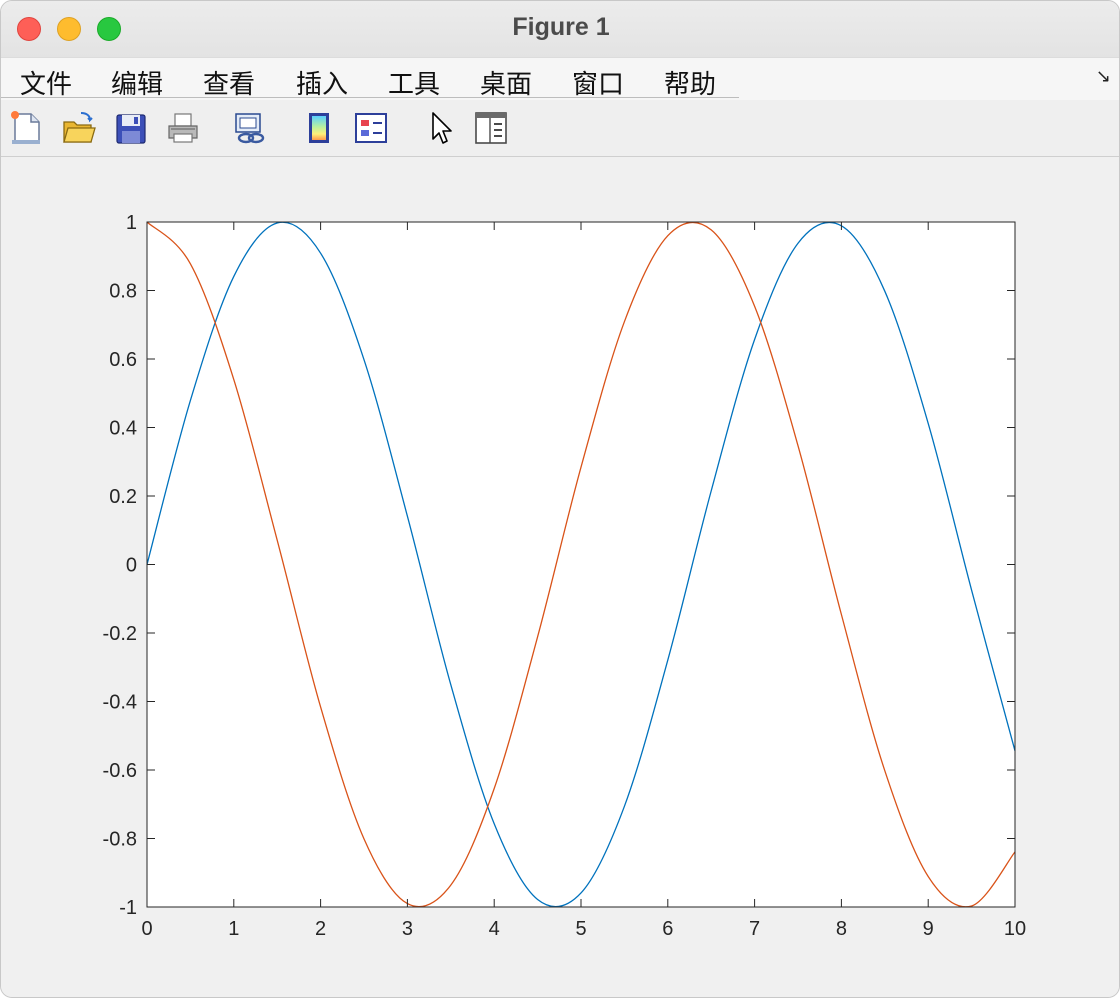 This screenshot has height=998, width=1120. Describe the element at coordinates (1015, 929) in the screenshot. I see `x-tick-label: 10` at that location.